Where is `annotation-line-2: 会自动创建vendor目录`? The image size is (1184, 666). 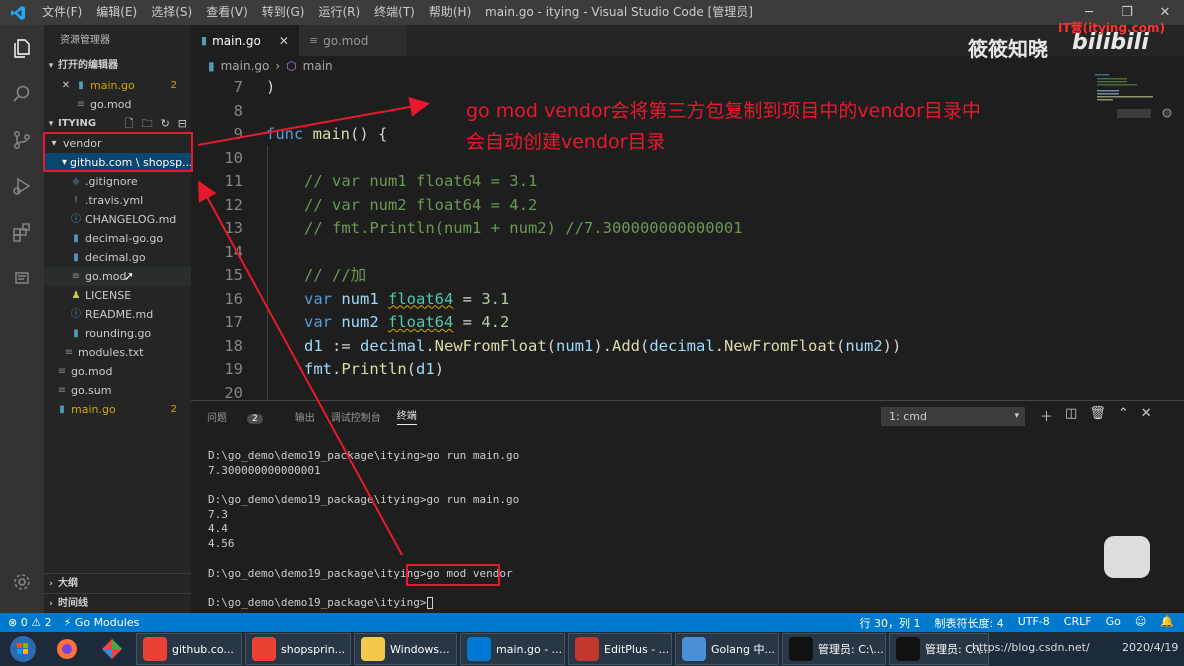
annotation-line-2: 会自动创建vendor目录 is located at coordinates (566, 142).